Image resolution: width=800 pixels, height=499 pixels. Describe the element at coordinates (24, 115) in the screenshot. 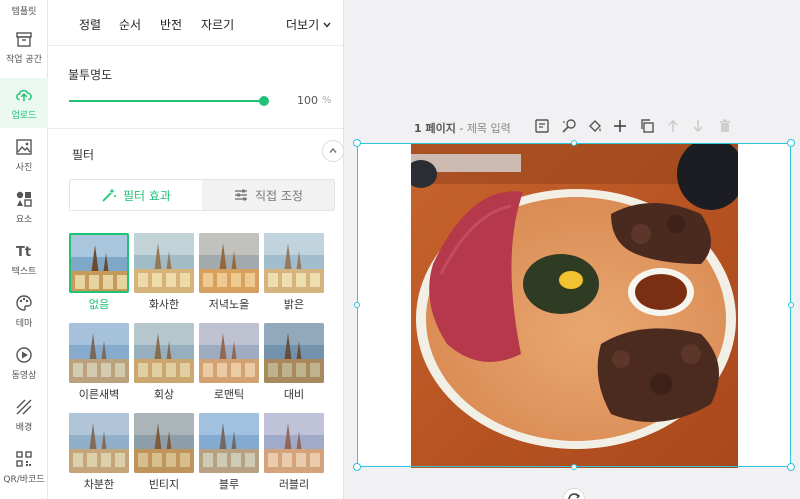

I see `rail-item-label: 업로드` at that location.